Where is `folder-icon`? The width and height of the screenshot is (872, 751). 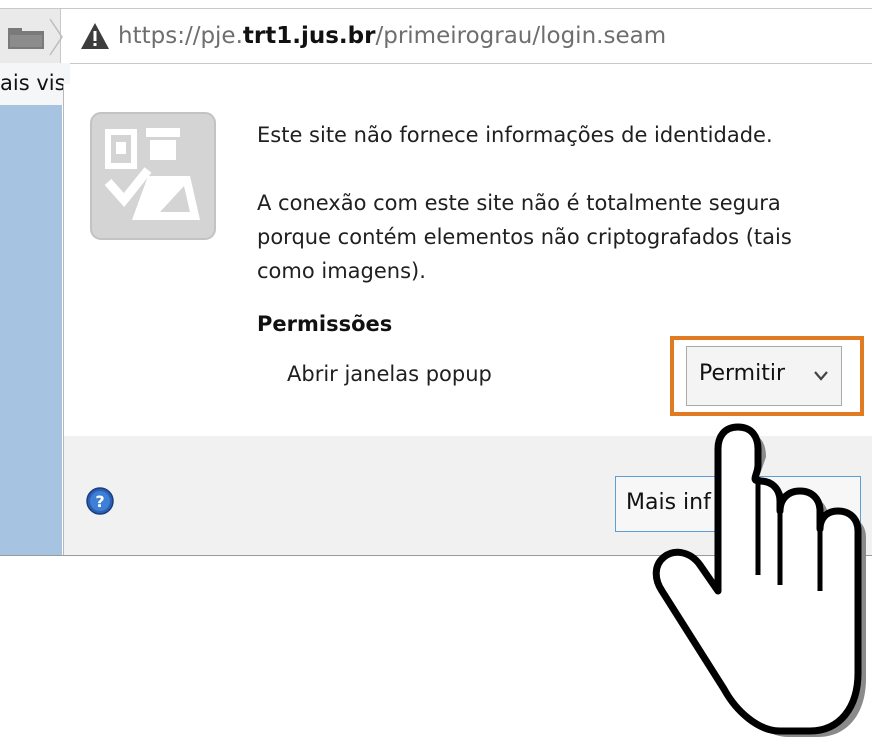
folder-icon is located at coordinates (26, 38).